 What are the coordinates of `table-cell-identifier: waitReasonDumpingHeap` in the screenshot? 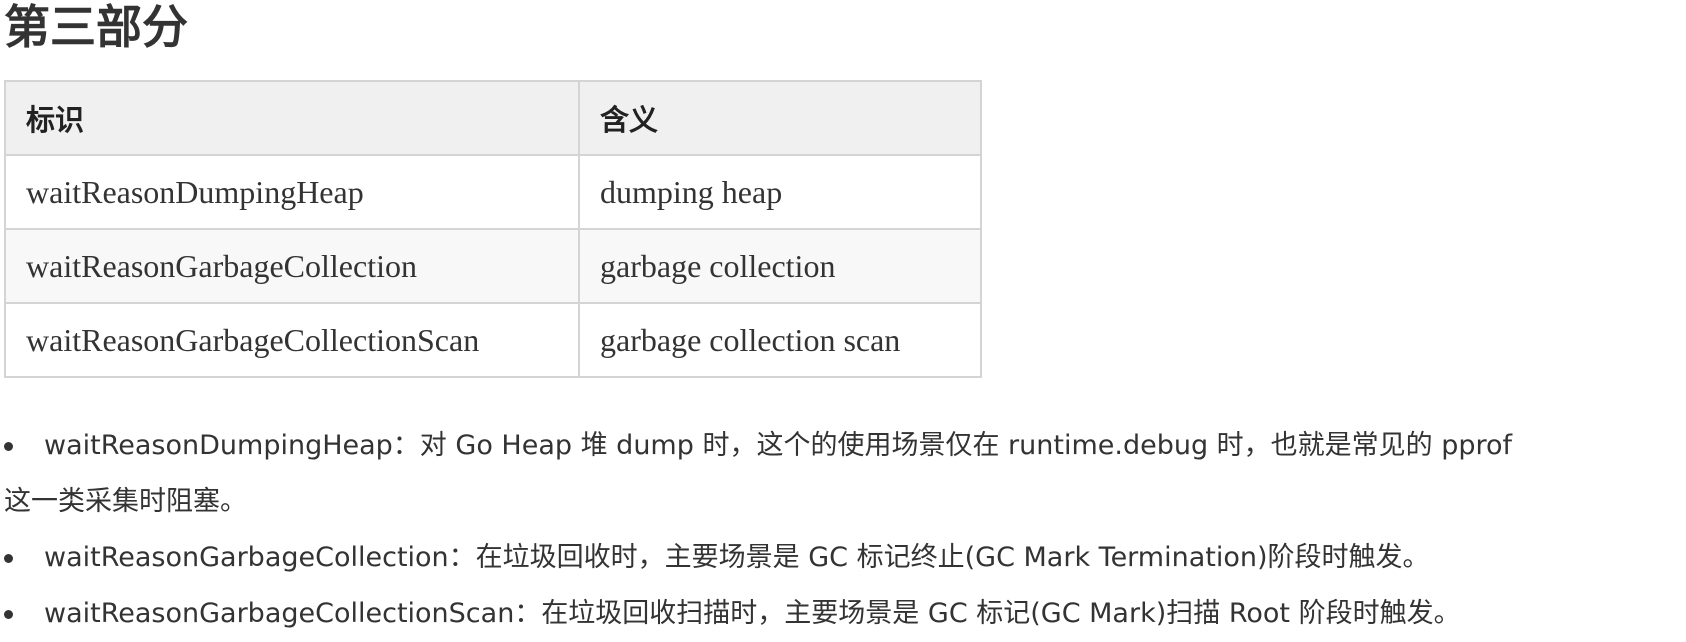 It's located at (292, 192).